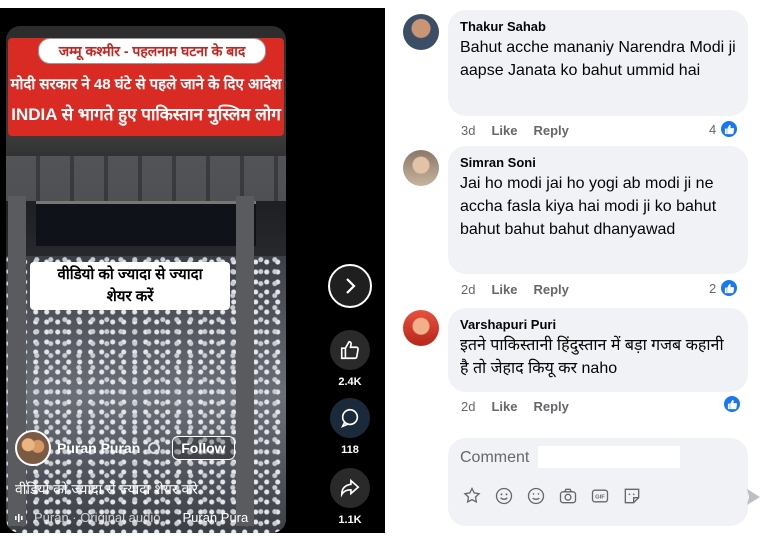  I want to click on video-hall, so click(146, 223).